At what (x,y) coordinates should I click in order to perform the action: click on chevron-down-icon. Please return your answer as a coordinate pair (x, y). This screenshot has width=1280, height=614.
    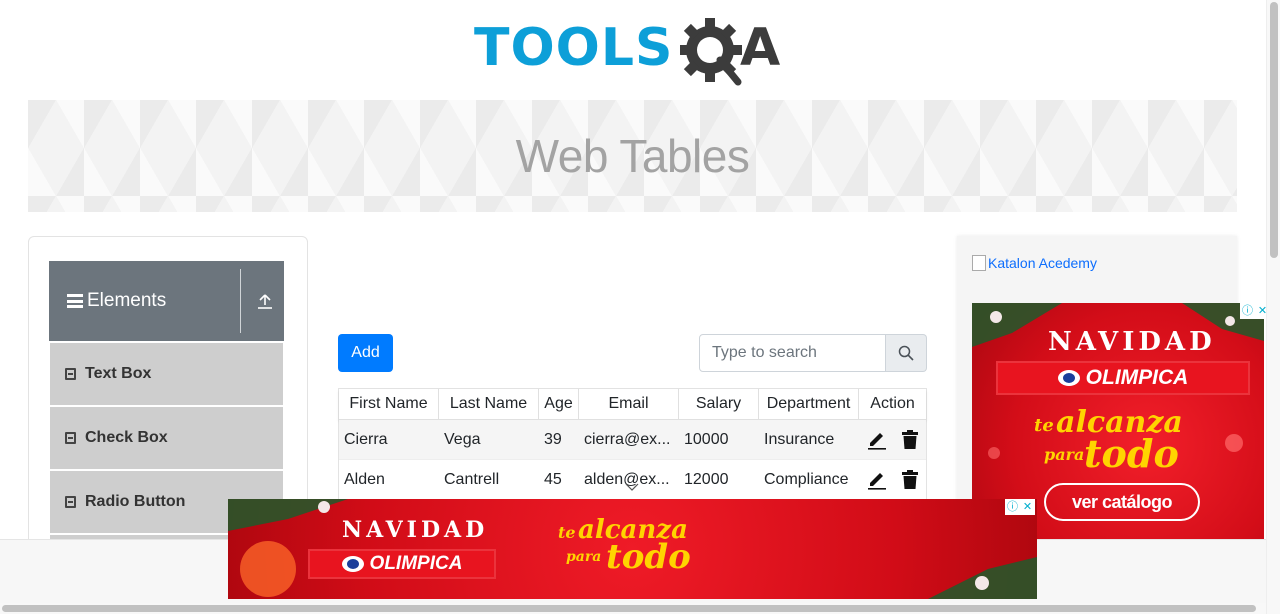
    Looking at the image, I should click on (632, 487).